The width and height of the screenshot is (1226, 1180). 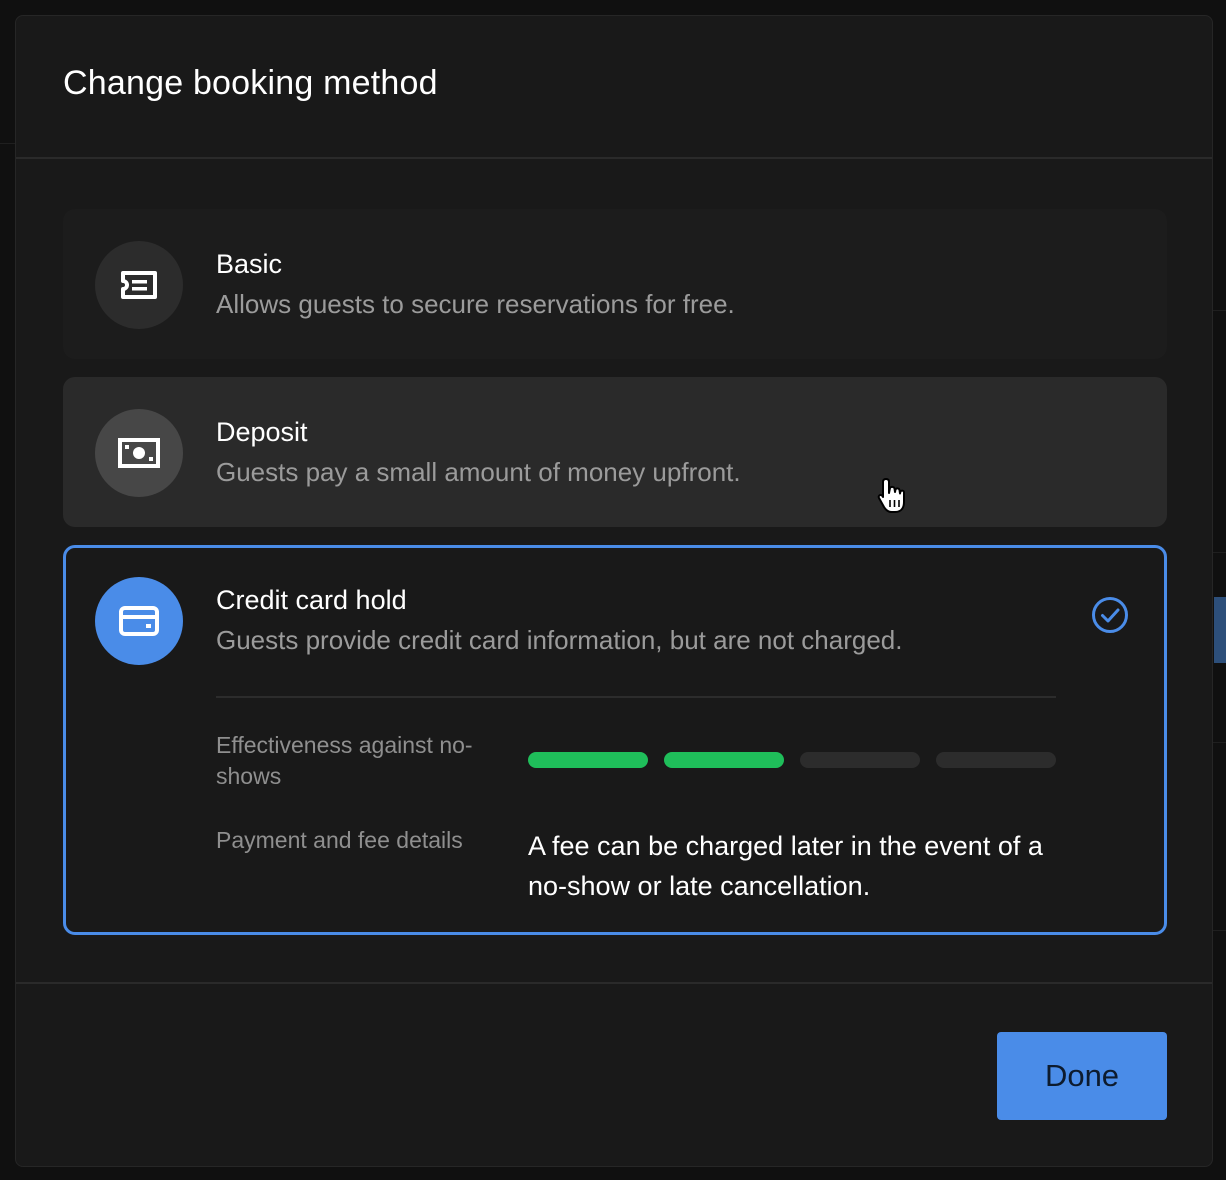 What do you see at coordinates (139, 453) in the screenshot?
I see `cash-icon` at bounding box center [139, 453].